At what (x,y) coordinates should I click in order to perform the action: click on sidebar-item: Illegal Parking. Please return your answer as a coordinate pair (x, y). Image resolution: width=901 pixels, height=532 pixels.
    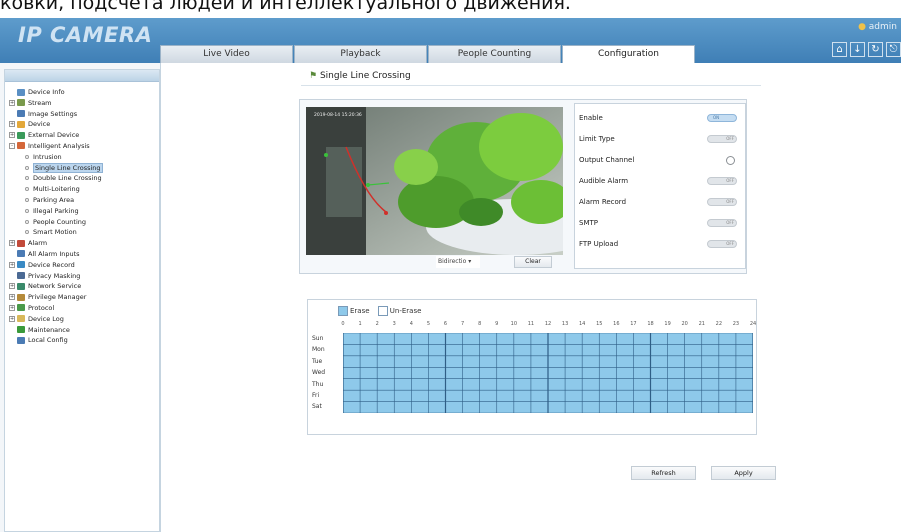
    Looking at the image, I should click on (82, 211).